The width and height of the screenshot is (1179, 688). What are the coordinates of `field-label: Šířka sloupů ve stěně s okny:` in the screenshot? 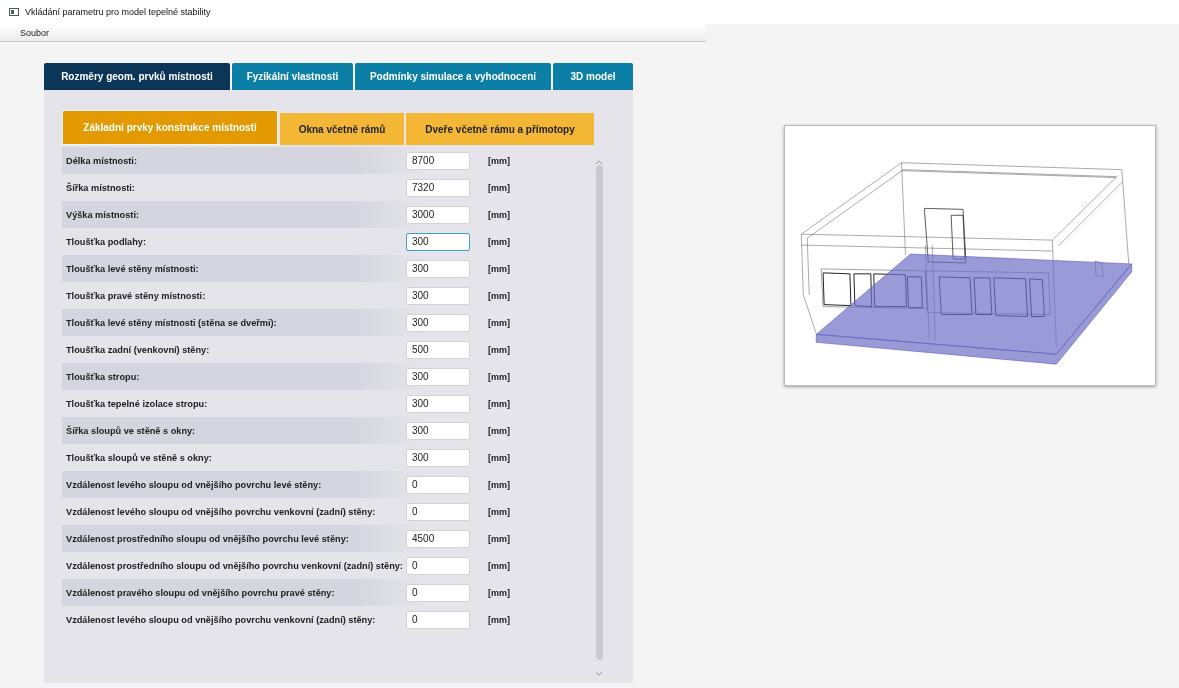 It's located at (131, 430).